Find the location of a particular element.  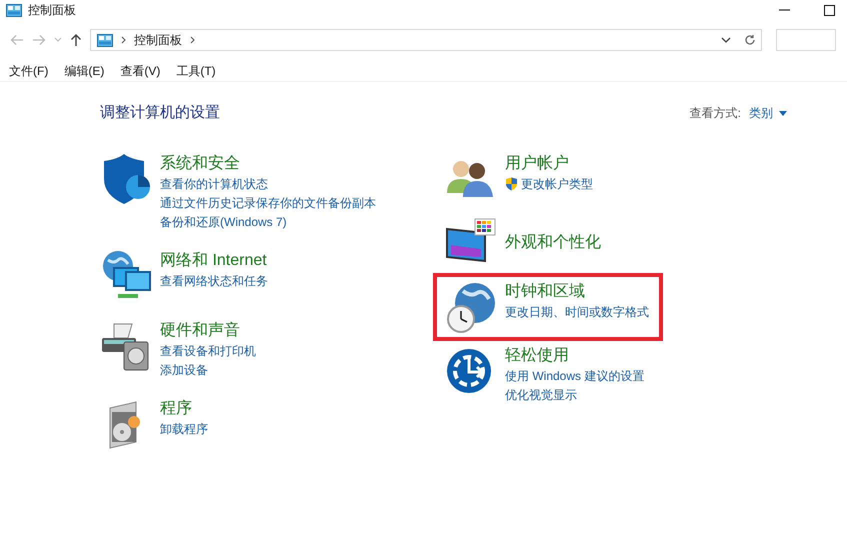

category-title: 外观和个性化 is located at coordinates (553, 243).